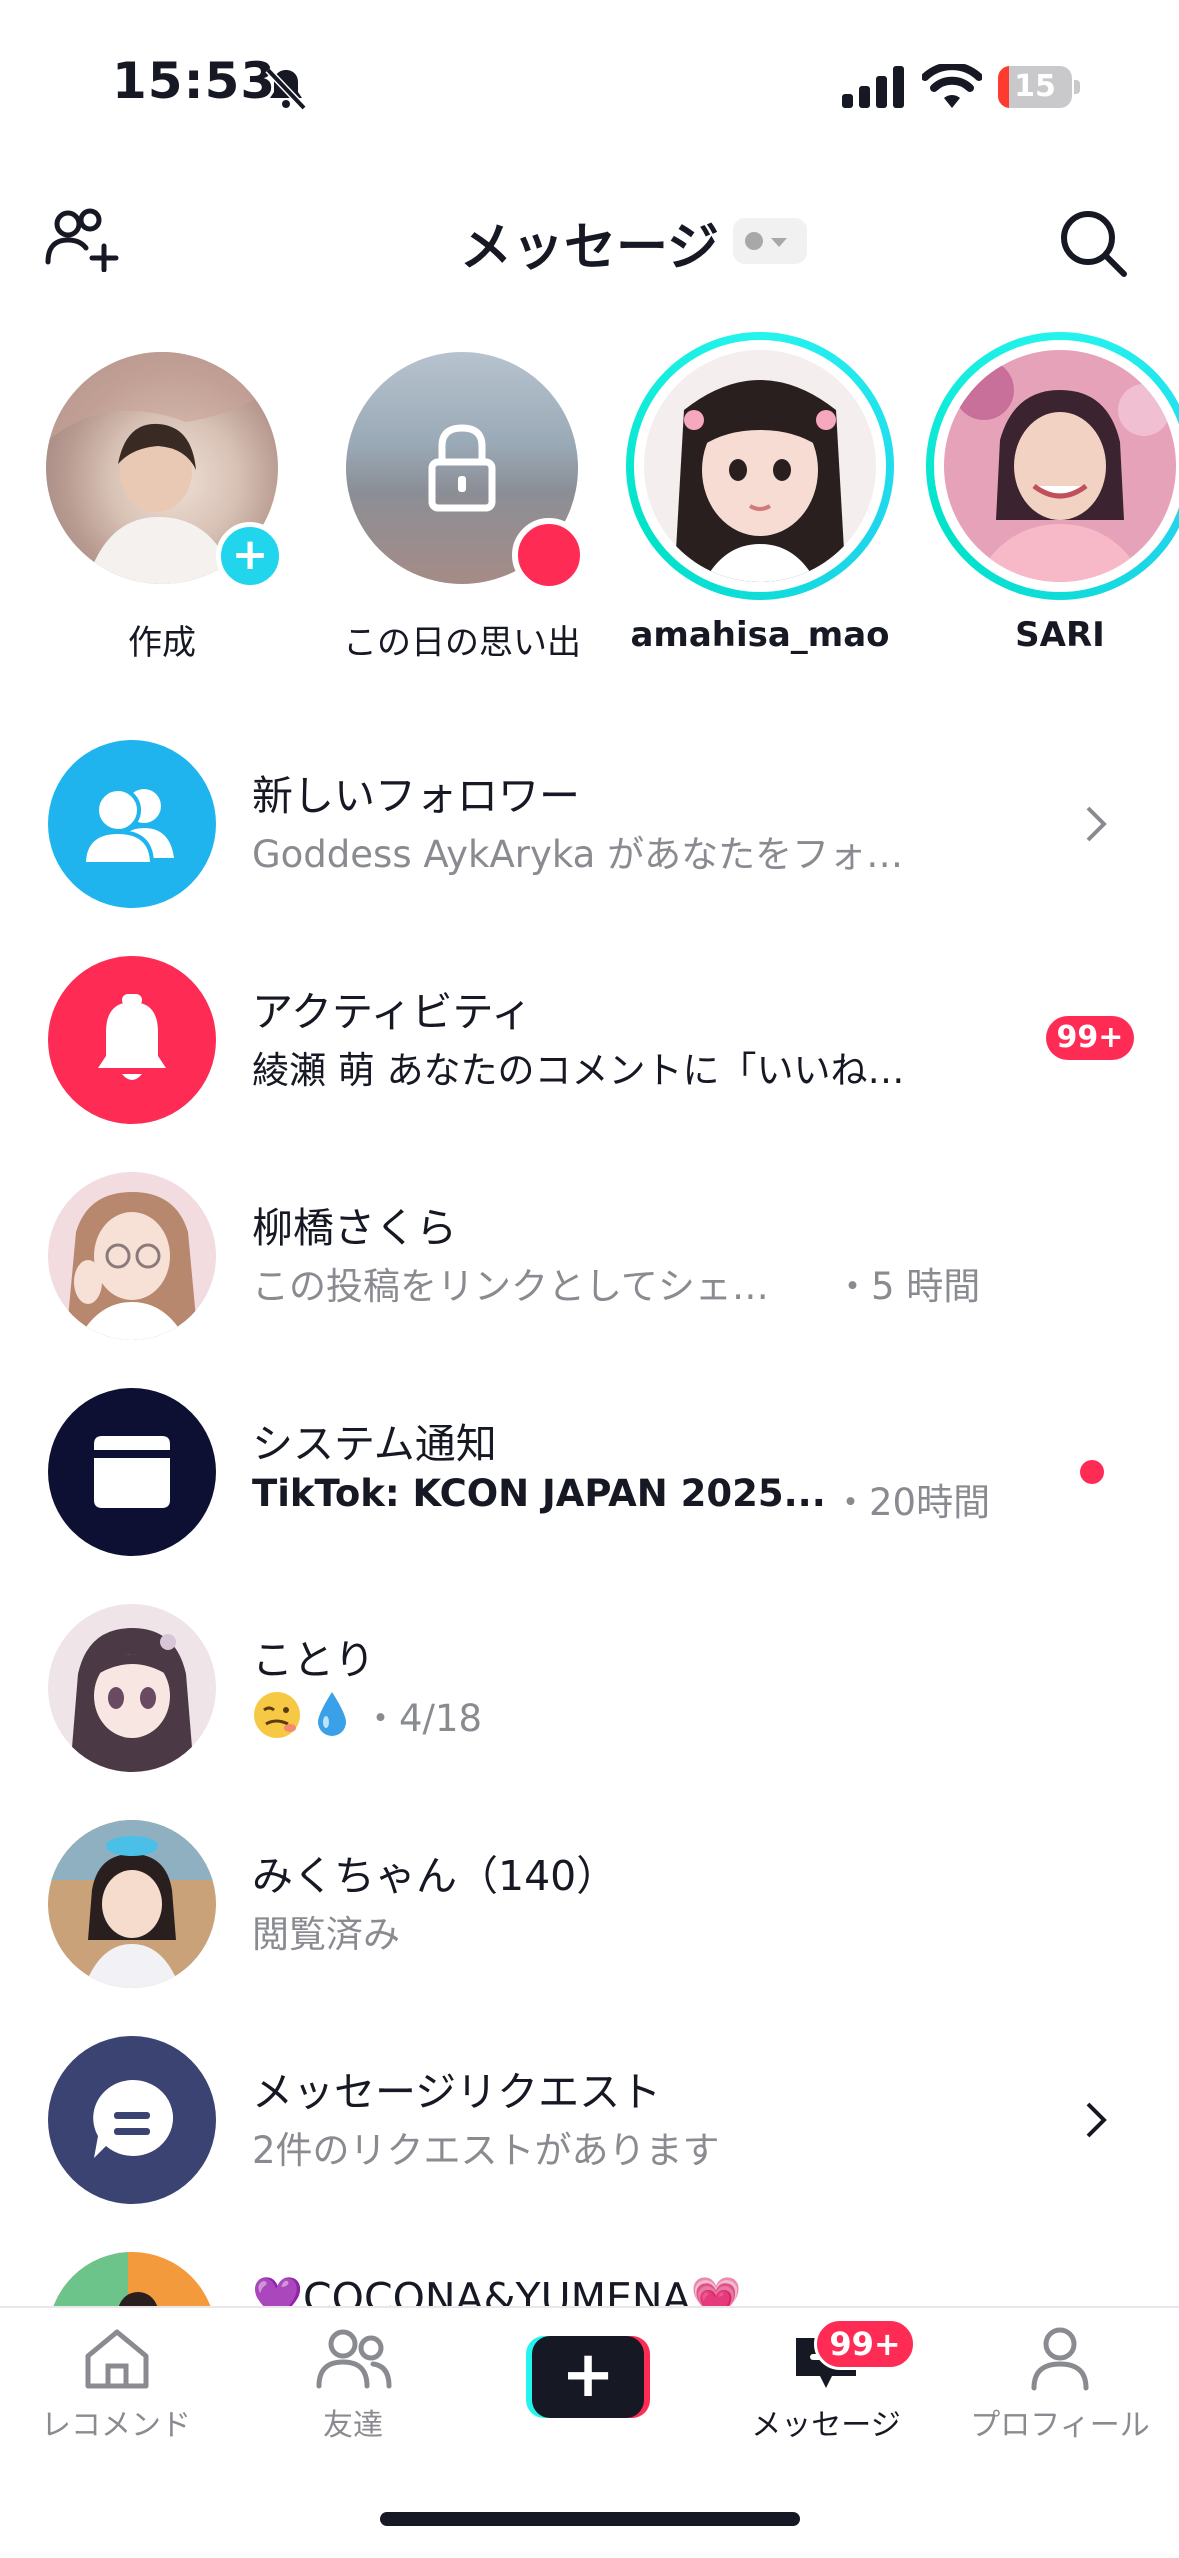 This screenshot has width=1179, height=2558. I want to click on row-title: ことり, so click(313, 1660).